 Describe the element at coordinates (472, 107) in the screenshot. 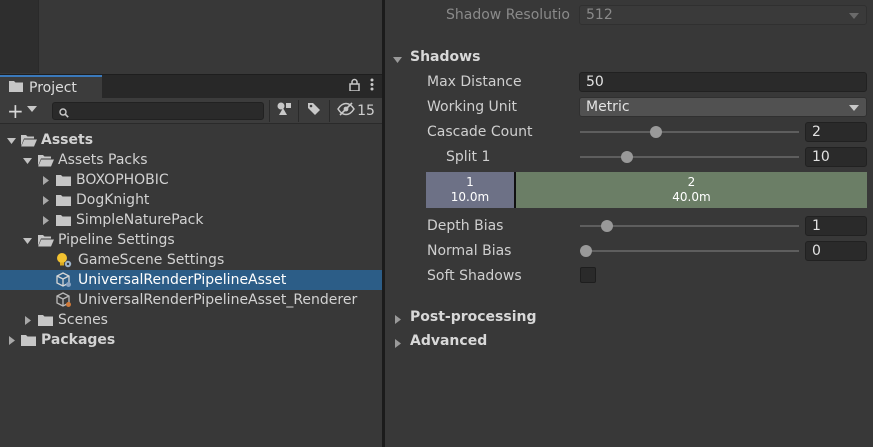

I see `working-unit-label: Working Unit` at that location.